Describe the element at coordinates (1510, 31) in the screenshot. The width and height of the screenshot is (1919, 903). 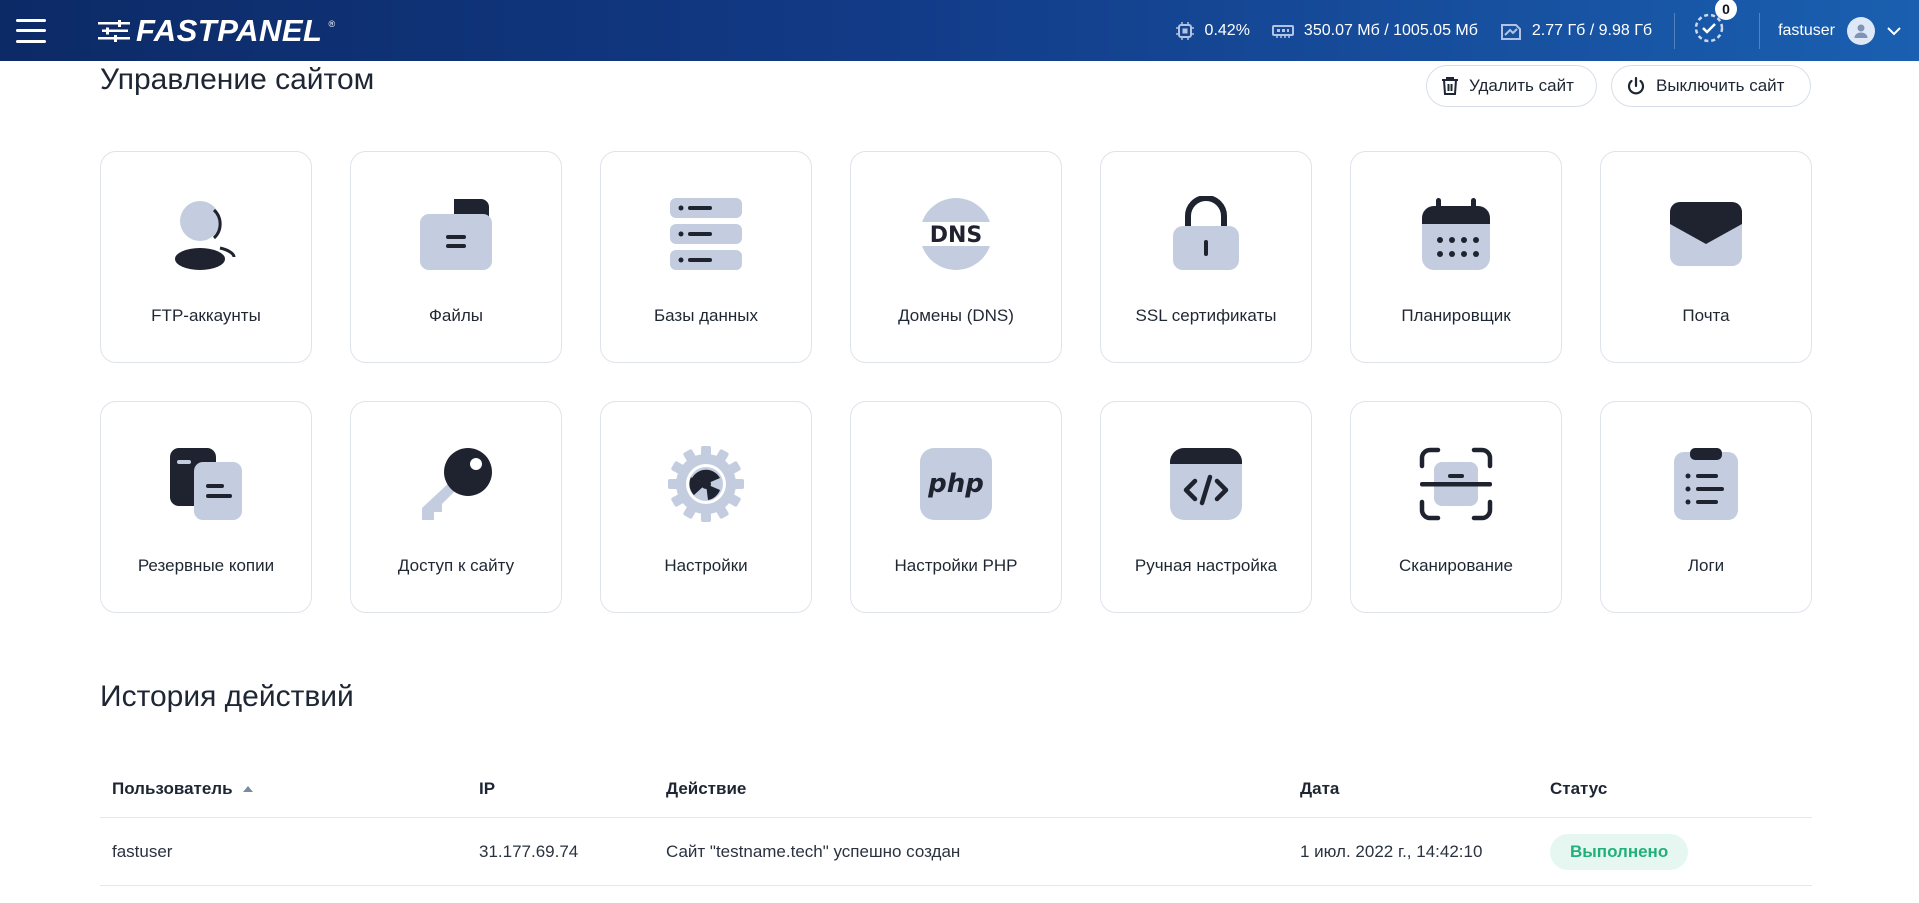
I see `disk-icon` at that location.